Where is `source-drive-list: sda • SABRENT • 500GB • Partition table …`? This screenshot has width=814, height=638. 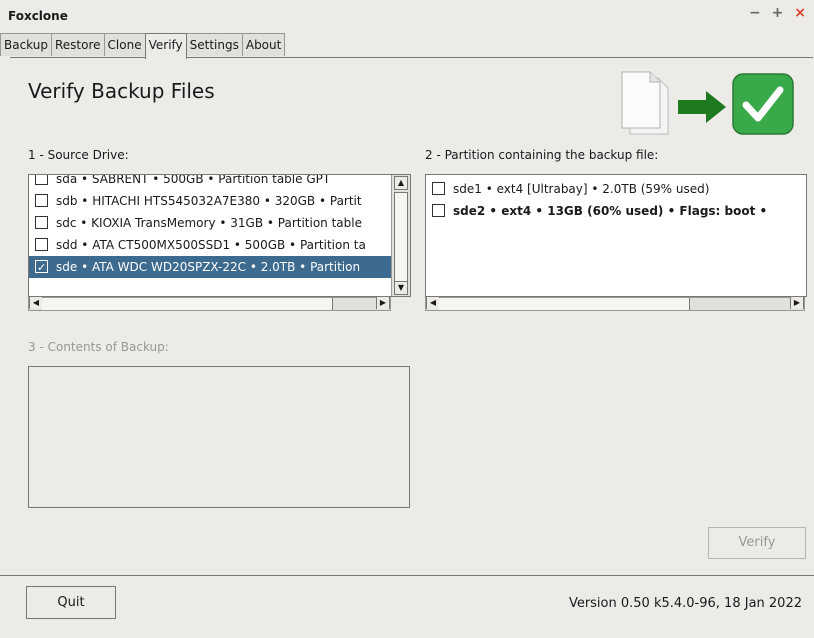
source-drive-list: sda • SABRENT • 500GB • Partition table … is located at coordinates (219, 235).